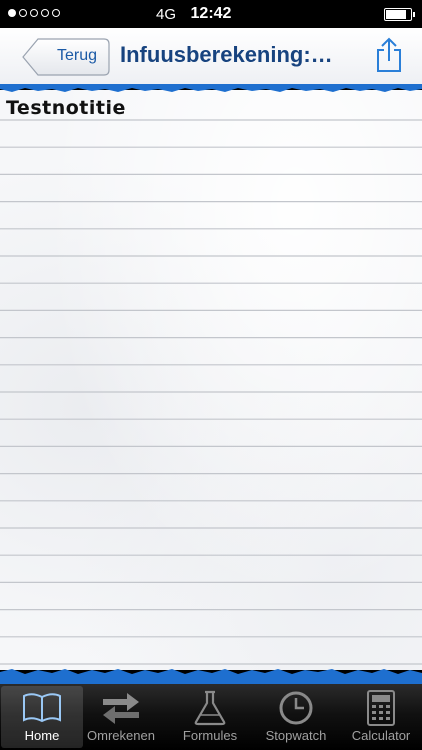  I want to click on tab-formules: Formules, so click(210, 717).